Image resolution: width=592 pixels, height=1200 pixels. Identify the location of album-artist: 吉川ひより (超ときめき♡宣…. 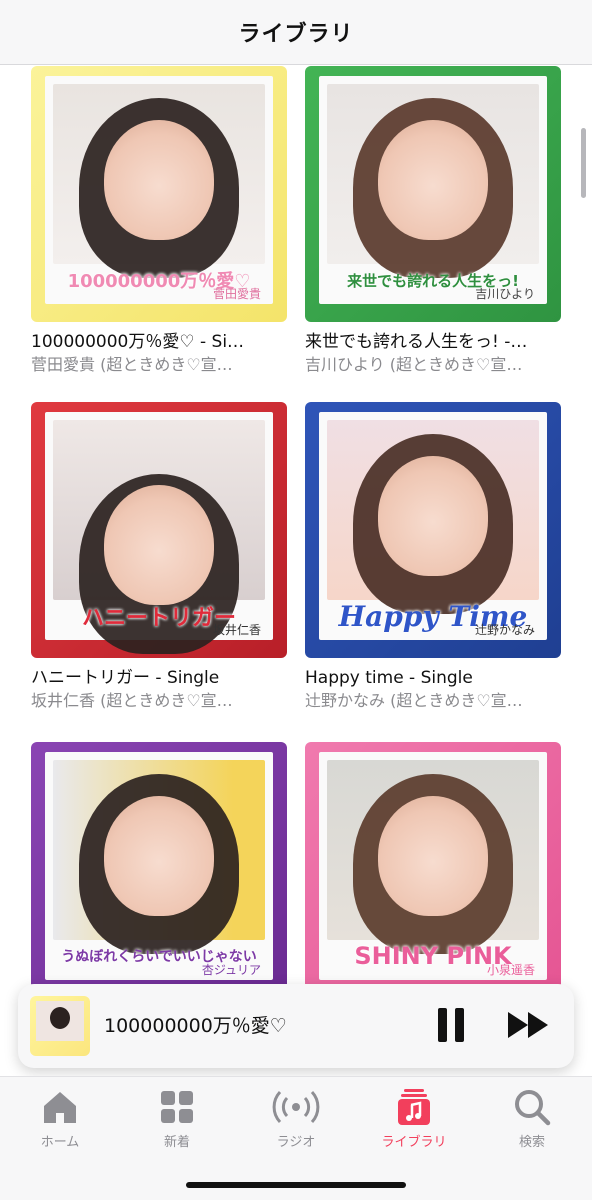
(414, 364).